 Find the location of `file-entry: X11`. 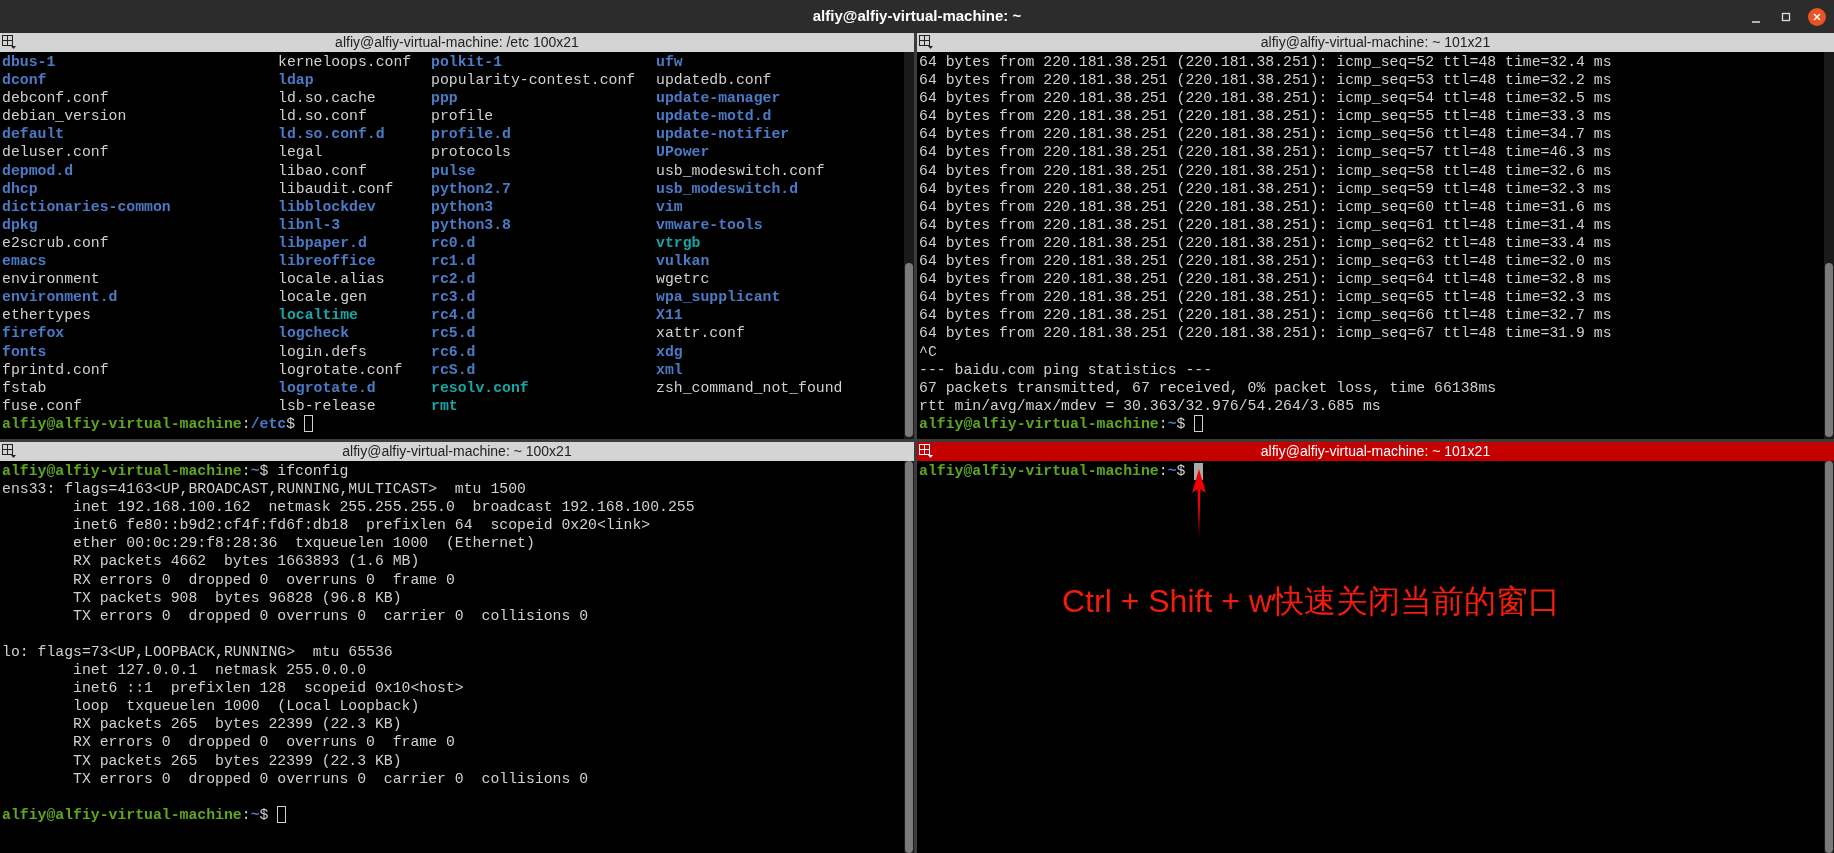

file-entry: X11 is located at coordinates (669, 315).